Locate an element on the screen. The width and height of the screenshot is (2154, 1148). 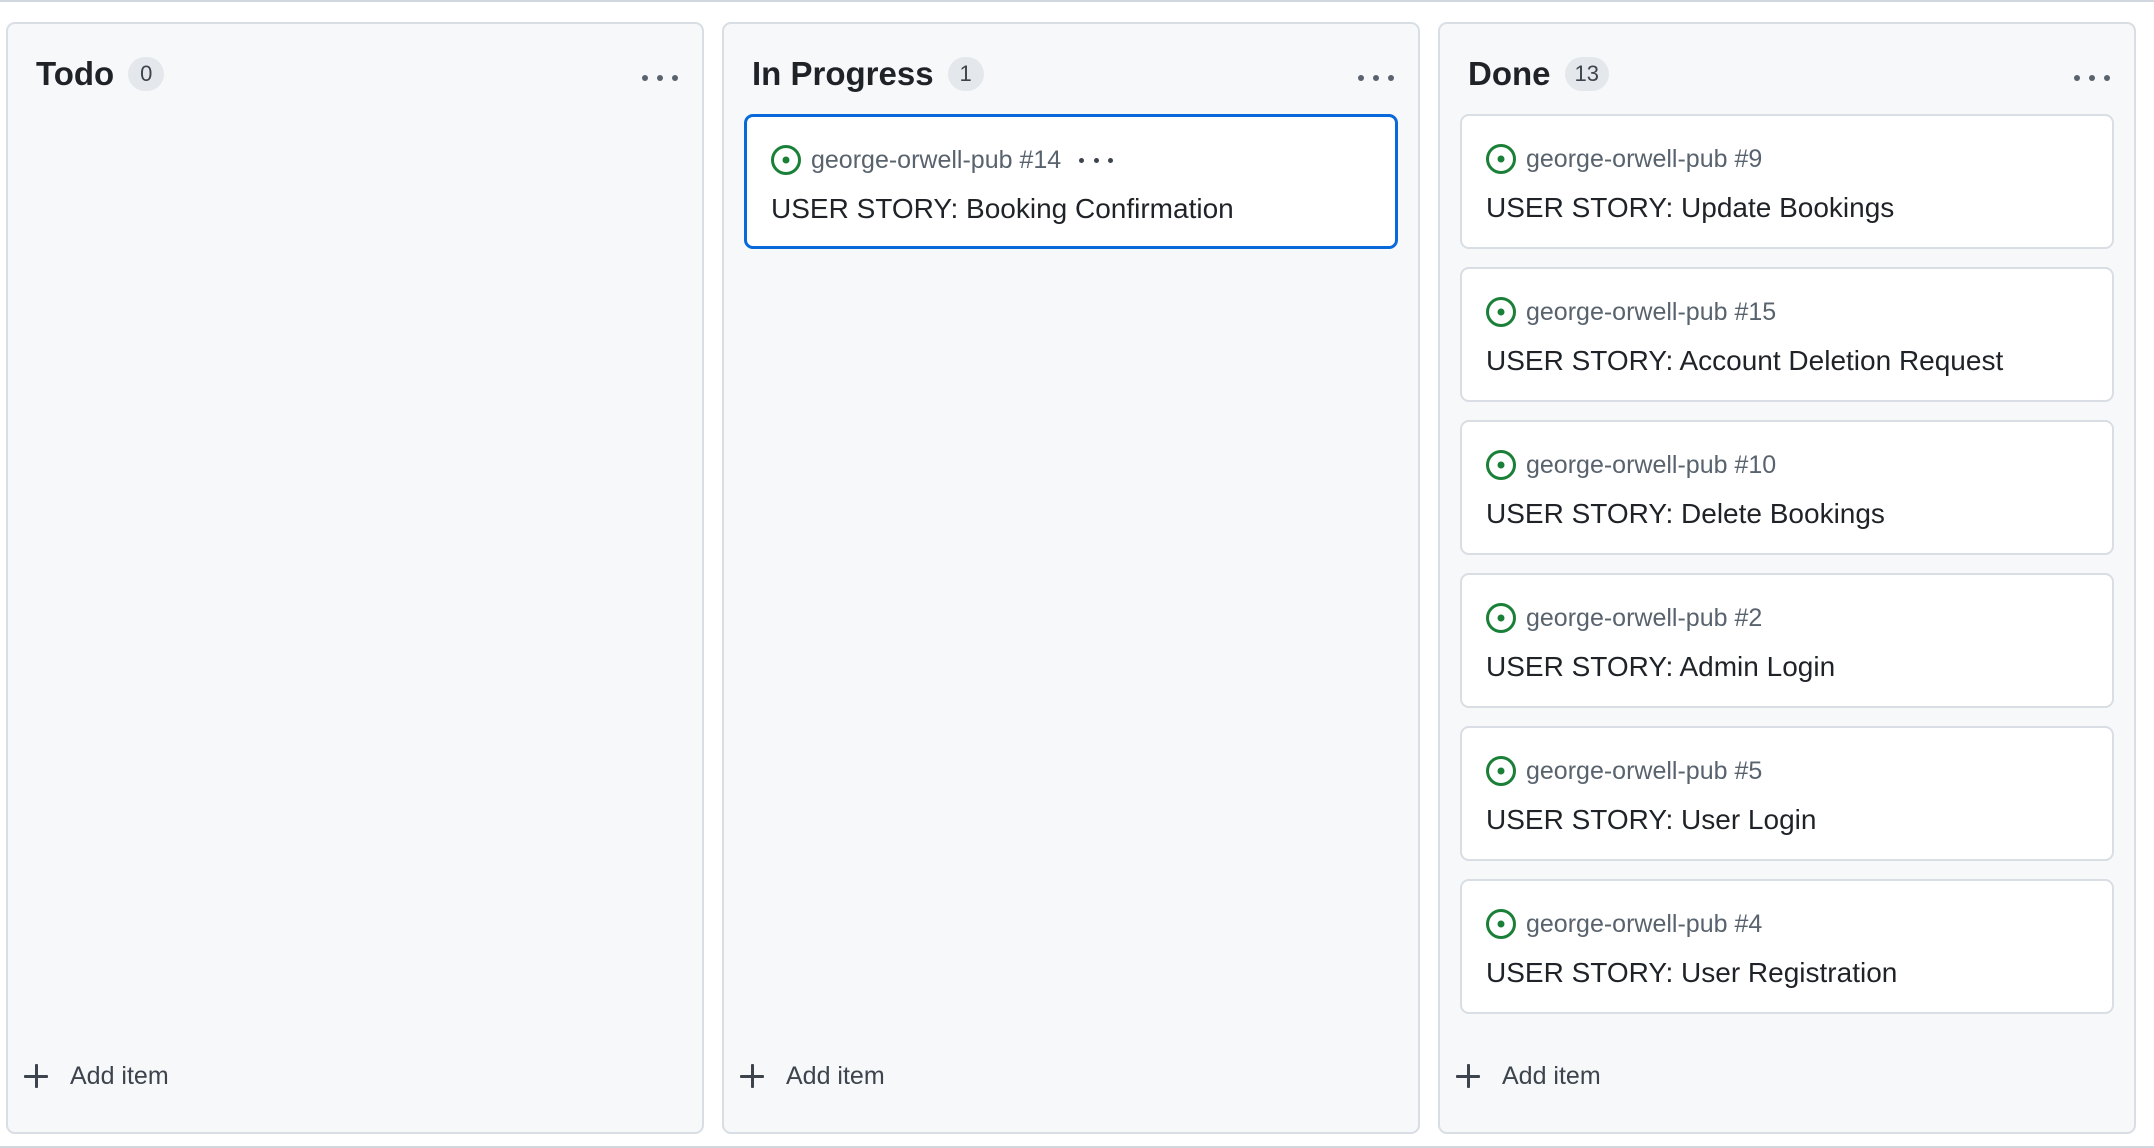
card-meta: george-orwell-pub #9 is located at coordinates (1624, 159).